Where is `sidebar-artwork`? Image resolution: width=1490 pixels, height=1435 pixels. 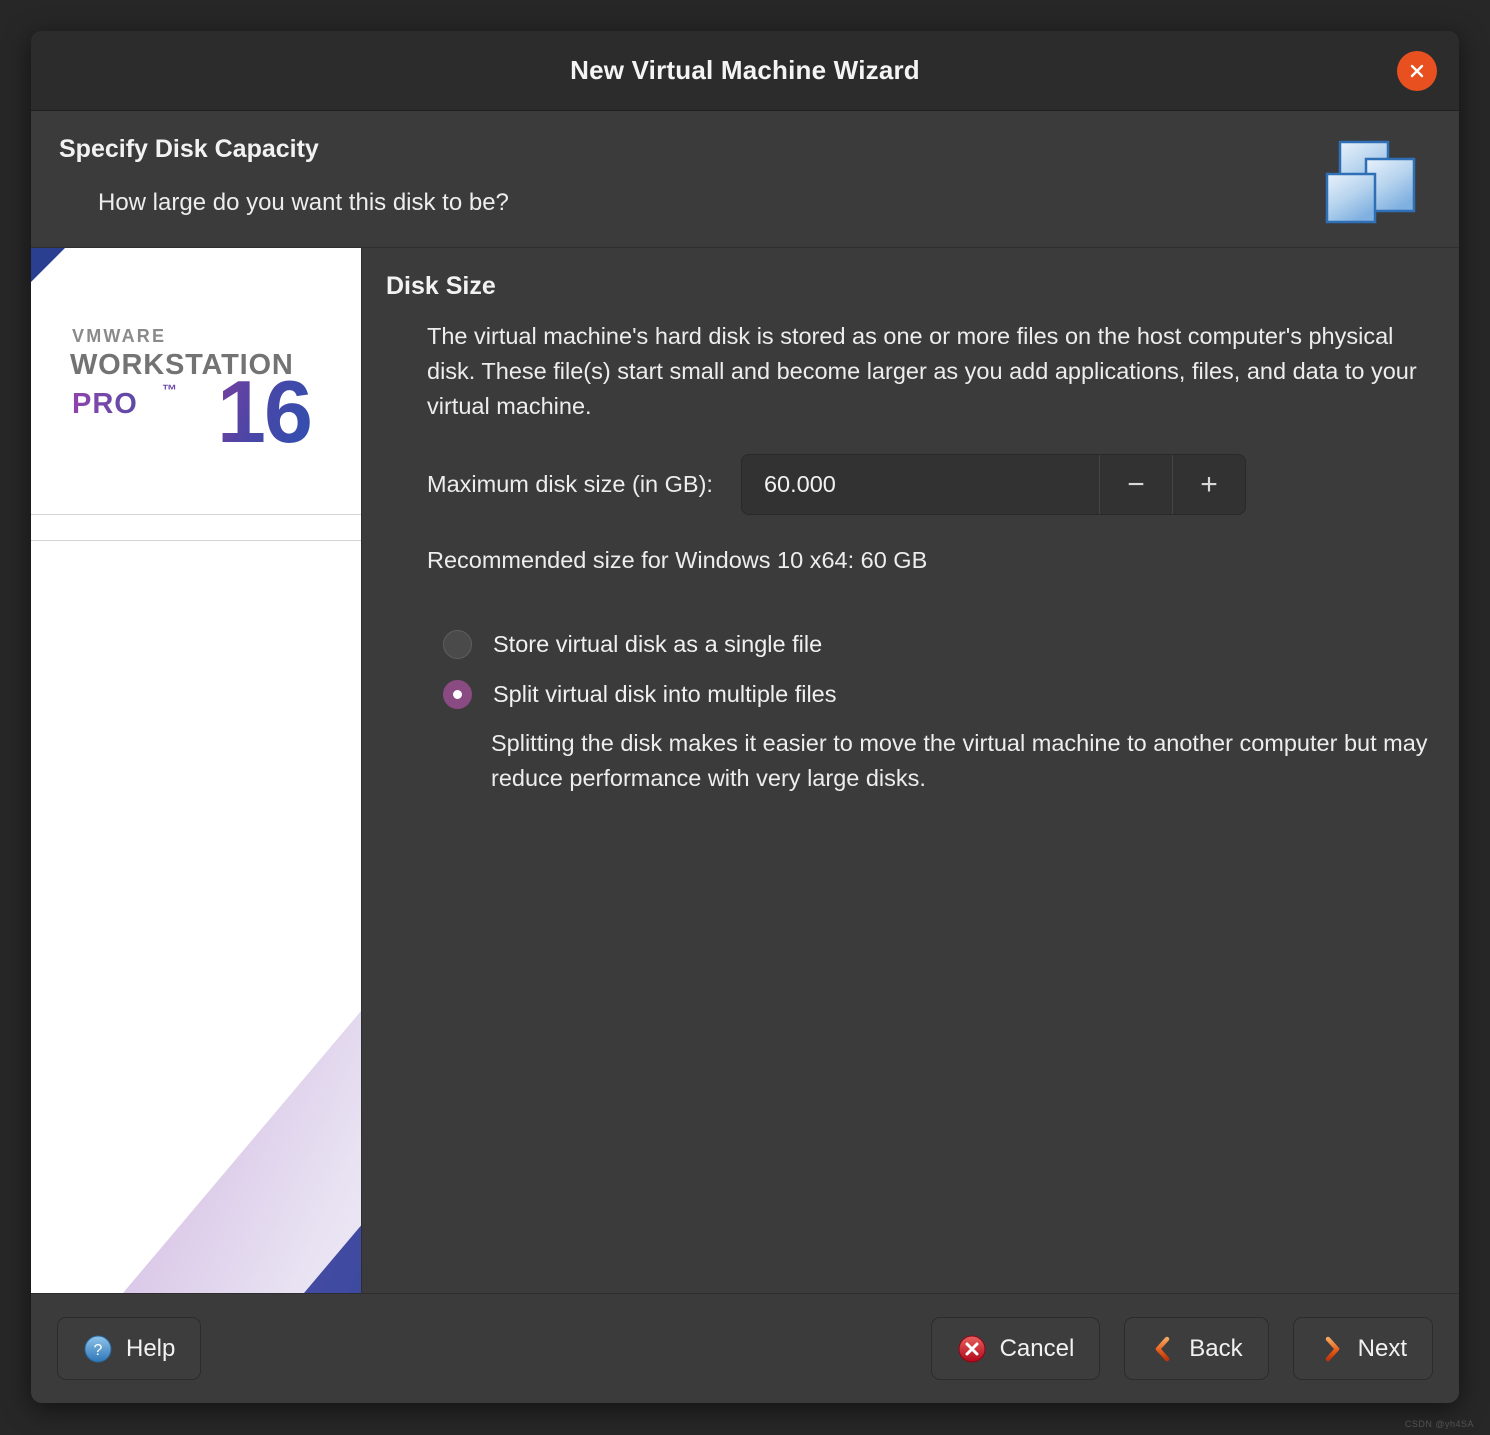 sidebar-artwork is located at coordinates (196, 917).